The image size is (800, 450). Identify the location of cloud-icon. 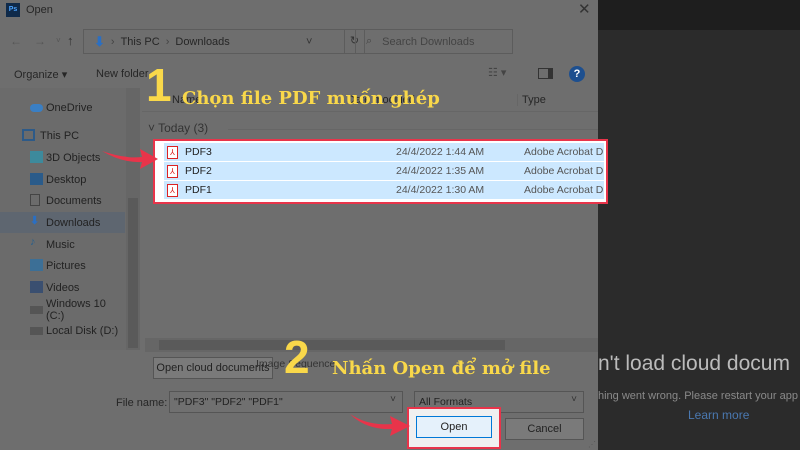
(36, 108).